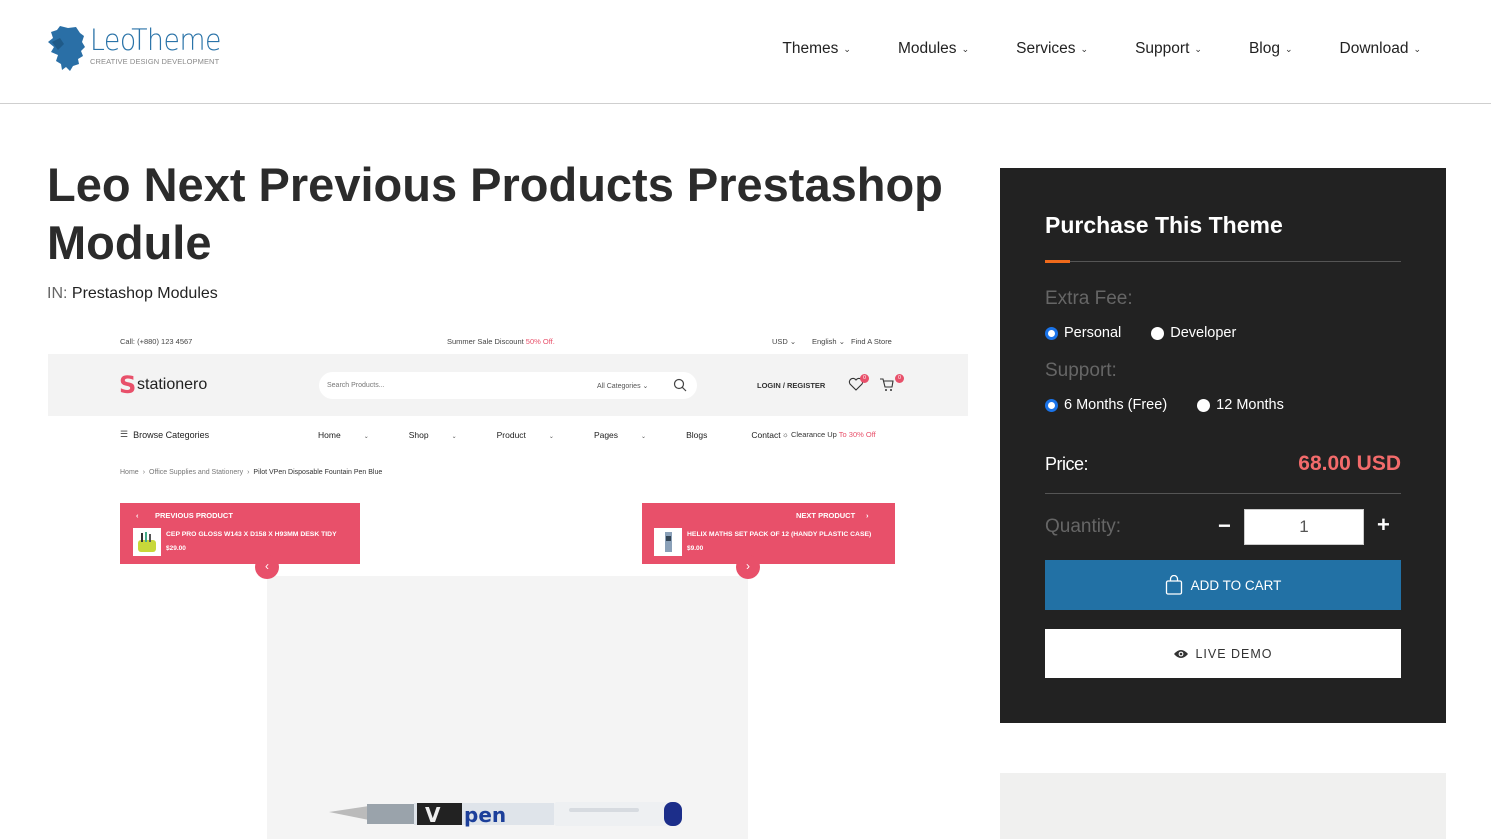 This screenshot has width=1491, height=839. What do you see at coordinates (1204, 405) in the screenshot?
I see `radio-12-months` at bounding box center [1204, 405].